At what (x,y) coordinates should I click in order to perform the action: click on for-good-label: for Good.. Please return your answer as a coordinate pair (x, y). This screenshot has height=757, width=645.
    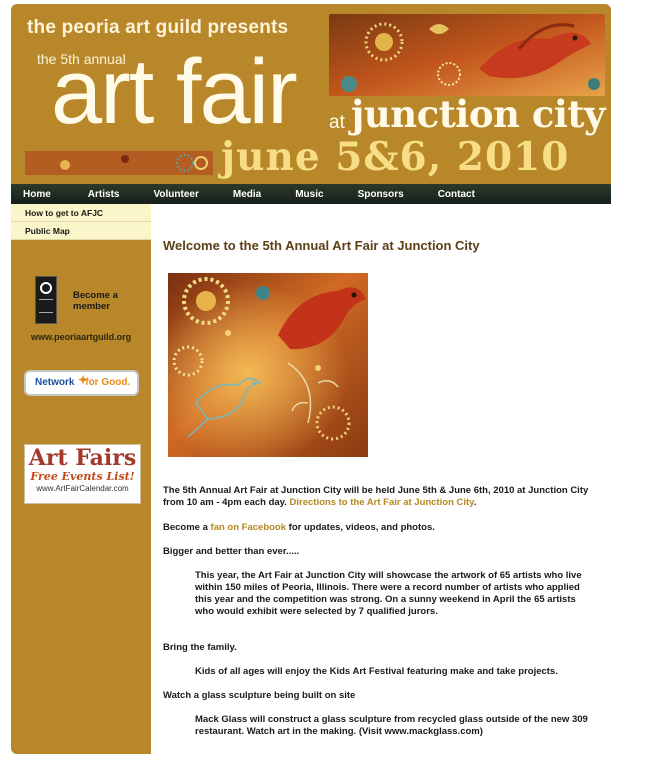
    Looking at the image, I should click on (108, 382).